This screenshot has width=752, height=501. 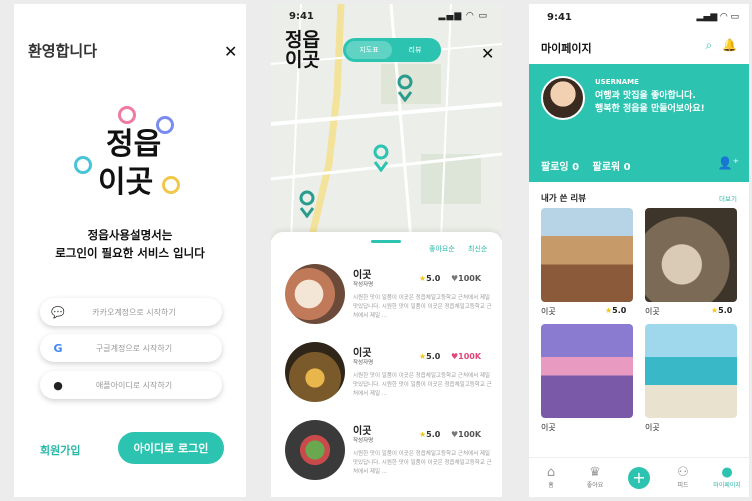 I want to click on nav-likes: ♛ 좋아요, so click(x=595, y=477).